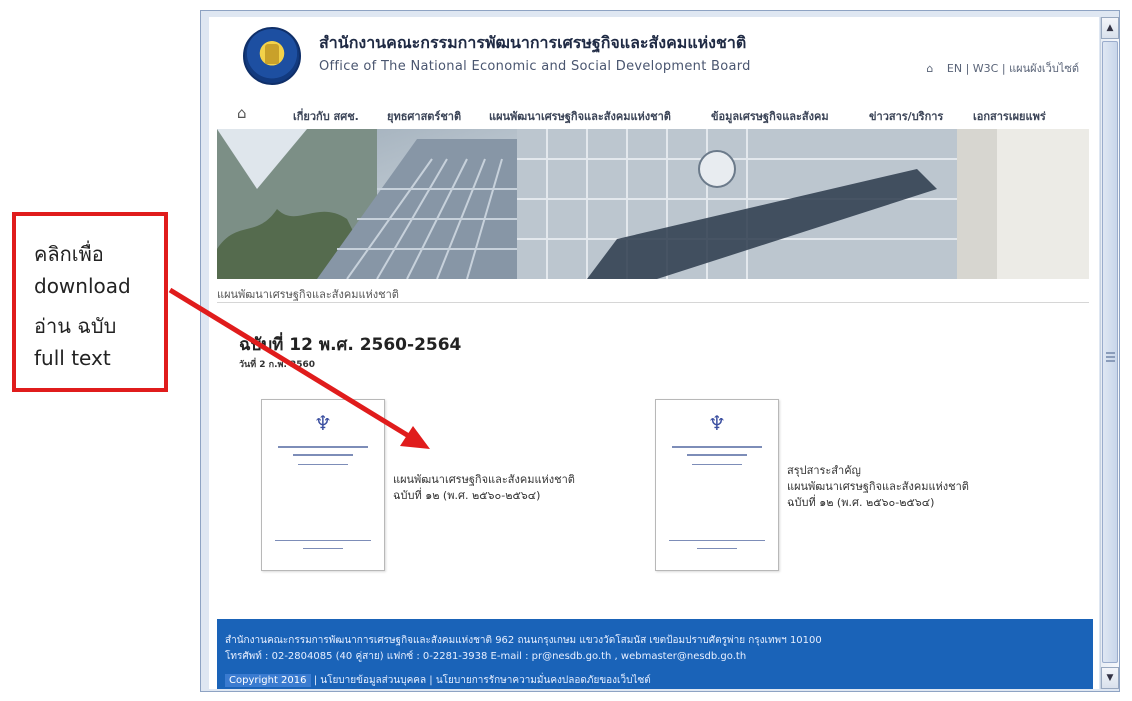 The image size is (1132, 701). I want to click on nav-item-news: ข่าวสาร/บริการ, so click(906, 116).